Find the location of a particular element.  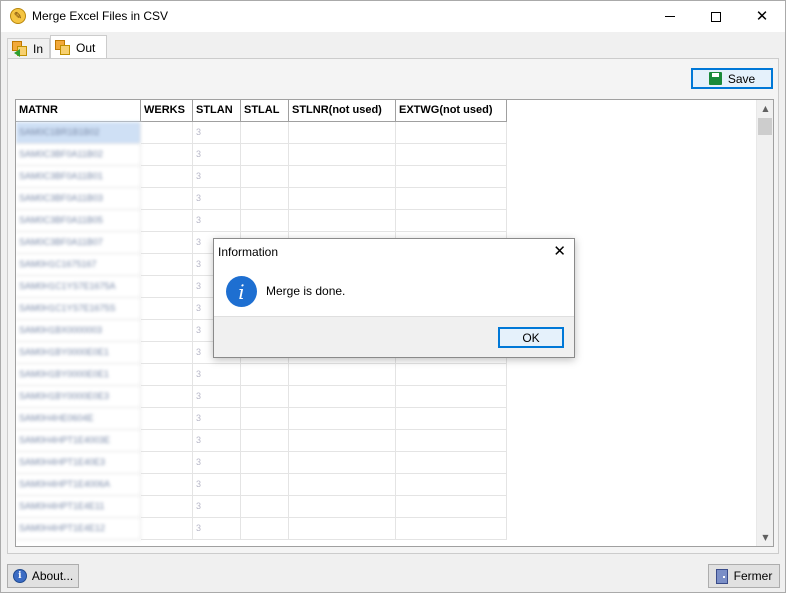

column-header: MATNR is located at coordinates (78, 111).